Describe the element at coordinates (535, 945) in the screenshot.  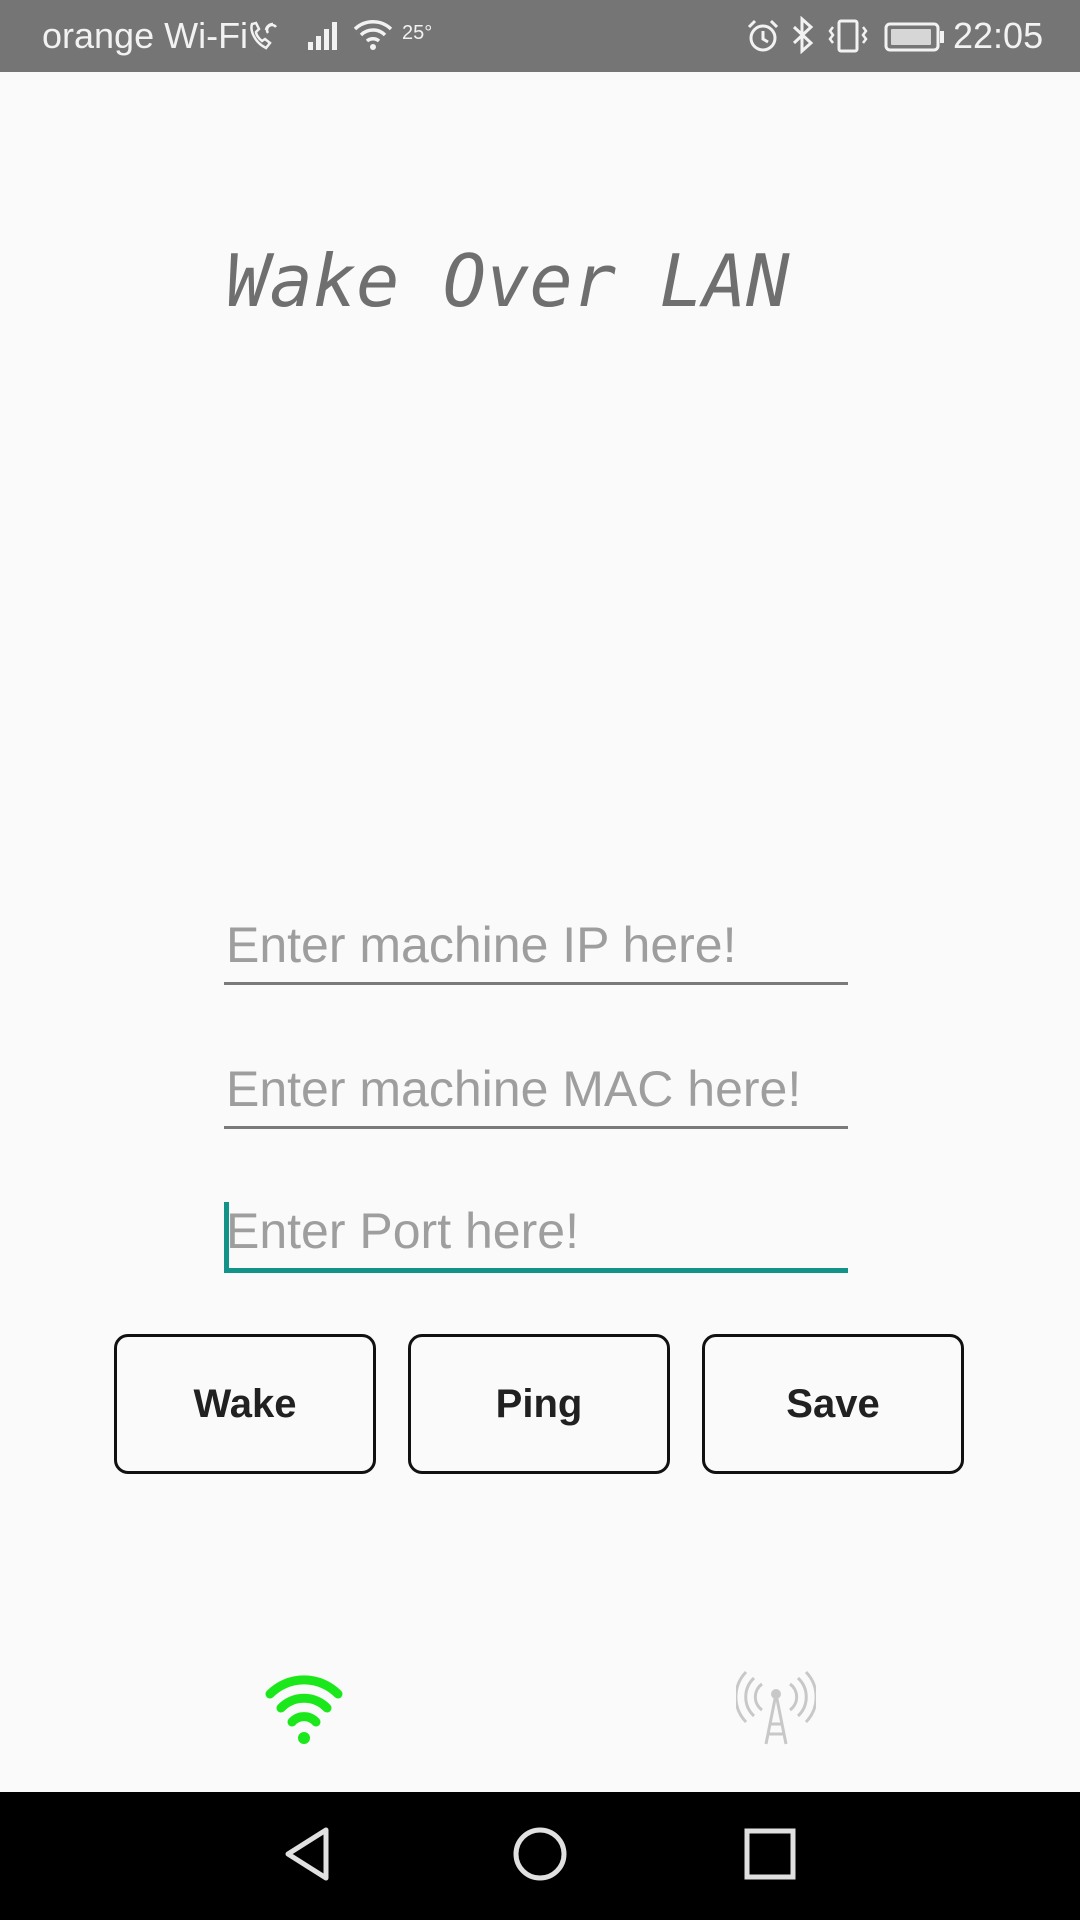
I see `ip-input` at that location.